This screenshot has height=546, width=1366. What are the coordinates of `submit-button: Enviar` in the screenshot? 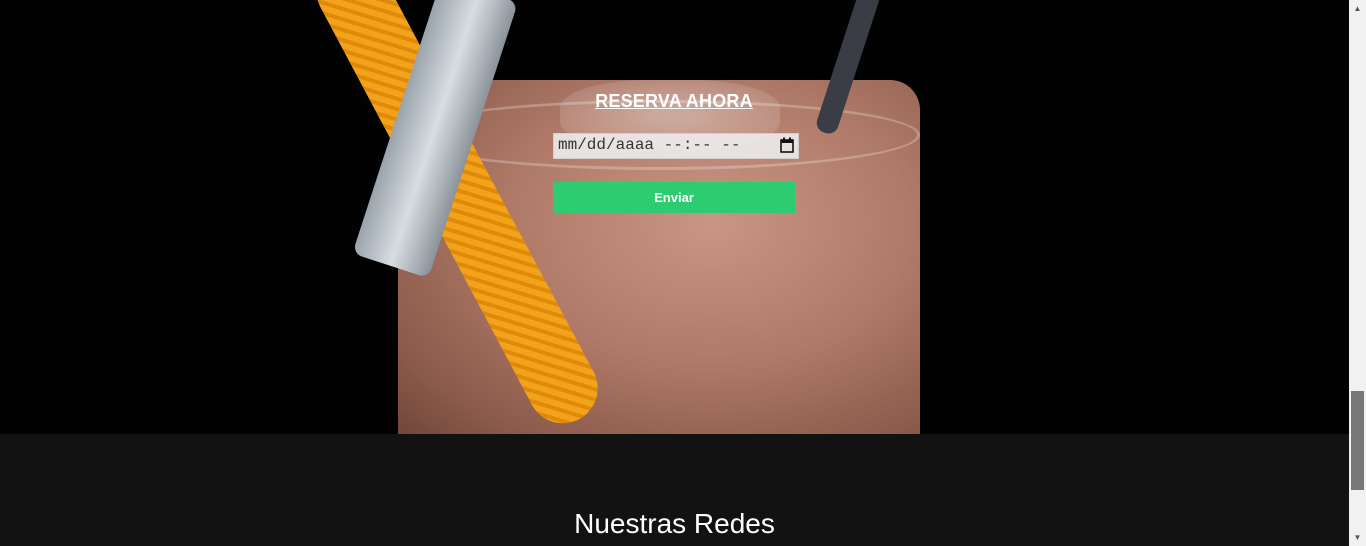 It's located at (674, 197).